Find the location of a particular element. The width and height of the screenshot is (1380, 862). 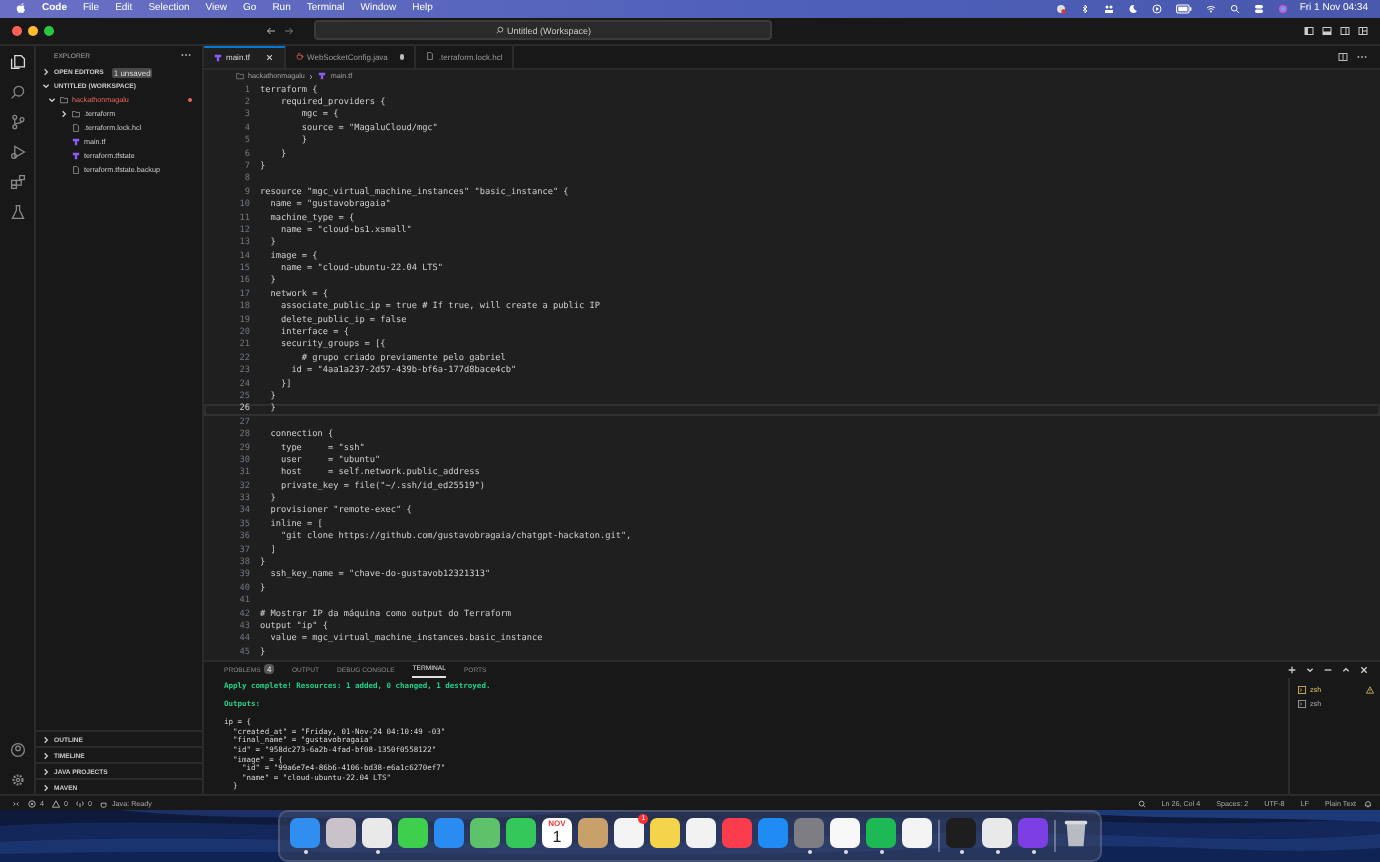

trash-icon is located at coordinates (1076, 833).